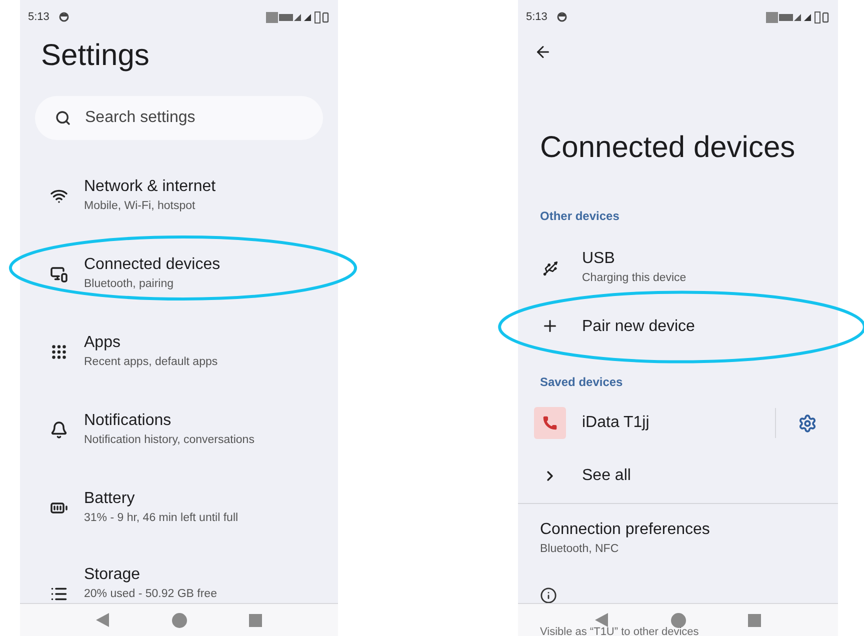 The height and width of the screenshot is (636, 864). I want to click on devices-icon, so click(59, 274).